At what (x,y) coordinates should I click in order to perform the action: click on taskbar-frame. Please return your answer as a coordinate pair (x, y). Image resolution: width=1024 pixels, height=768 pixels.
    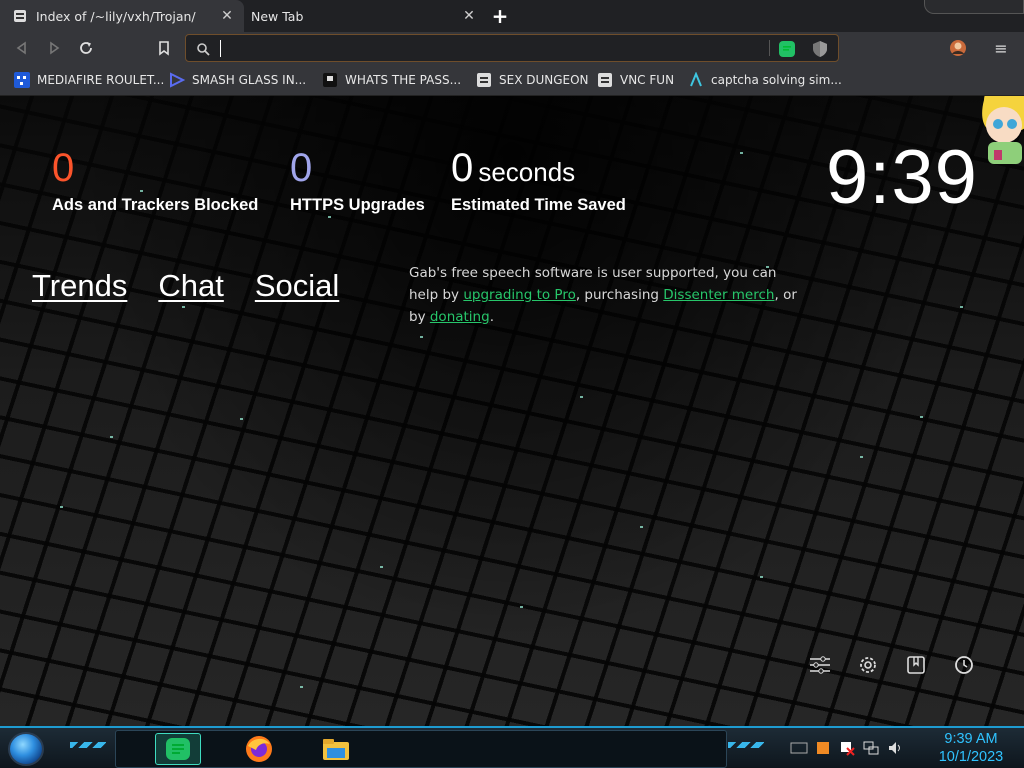
    Looking at the image, I should click on (421, 749).